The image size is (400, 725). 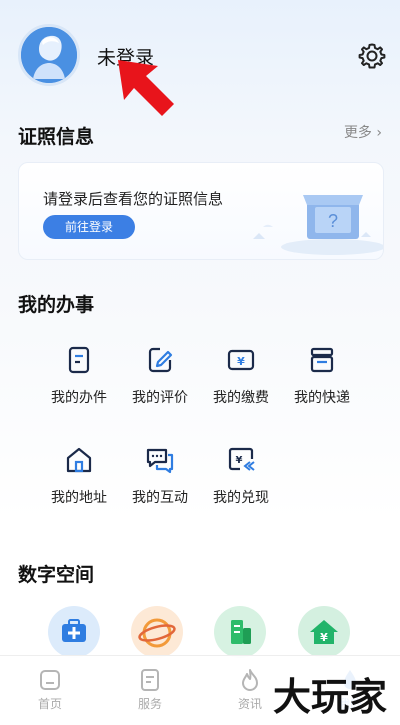 I want to click on red-arrow-annotation, so click(x=146, y=88).